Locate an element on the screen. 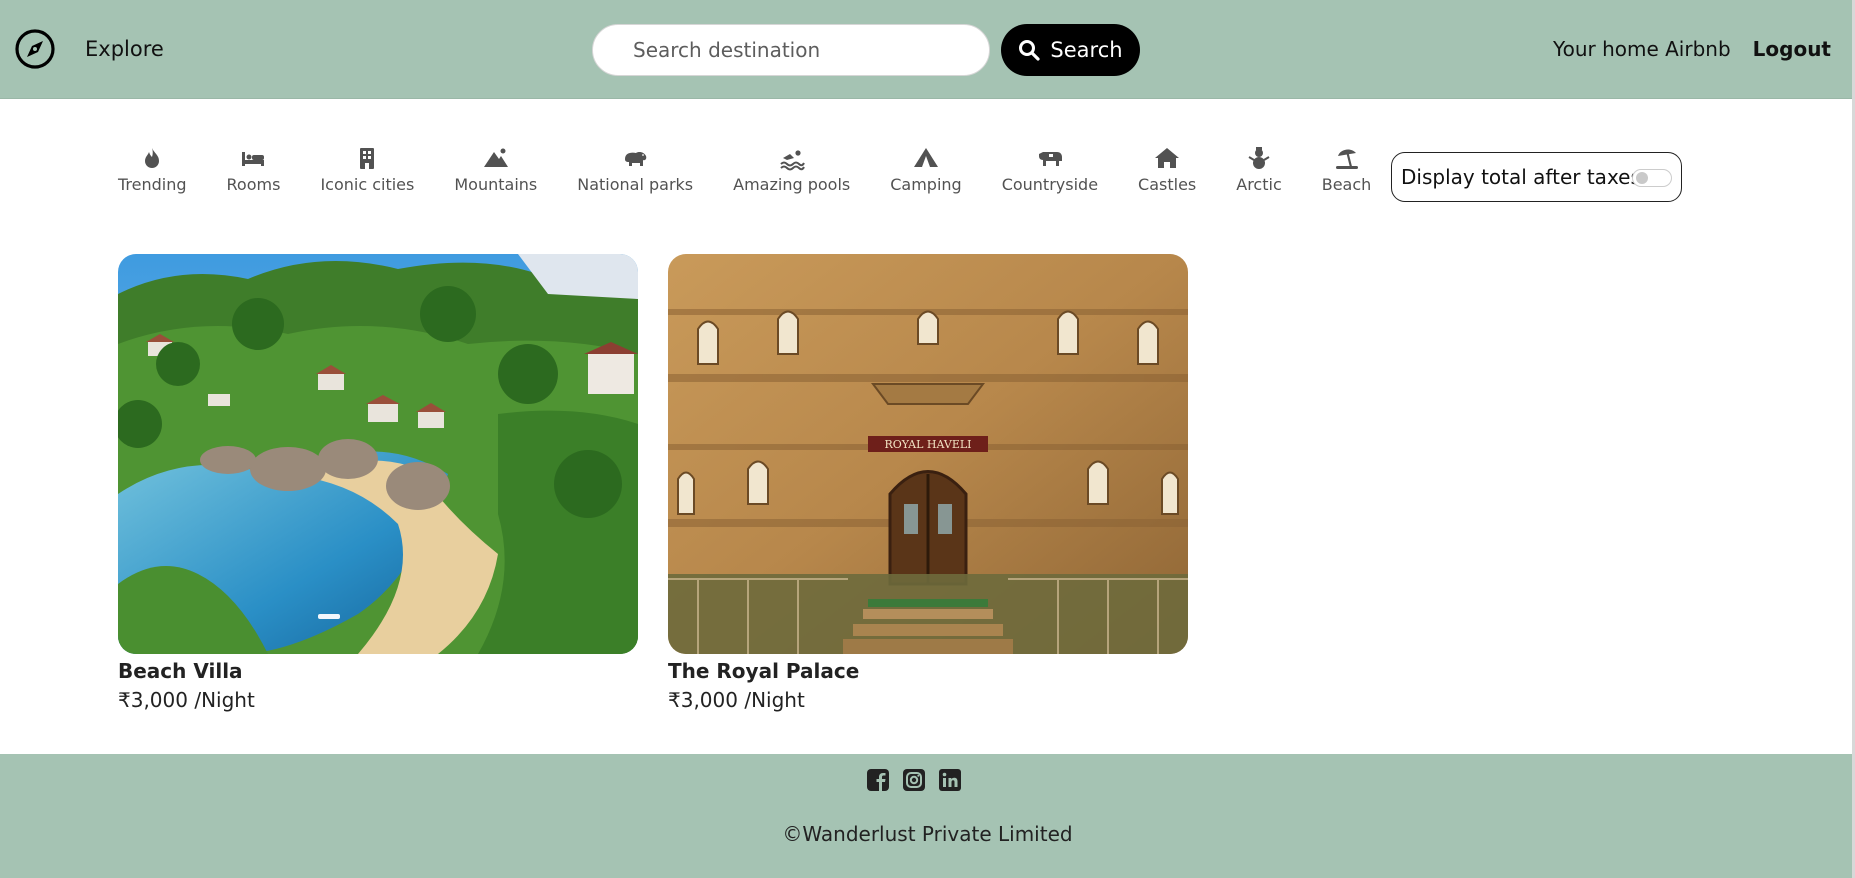 The image size is (1855, 878). tax-toggle-label: Display total after taxes is located at coordinates (1521, 177).